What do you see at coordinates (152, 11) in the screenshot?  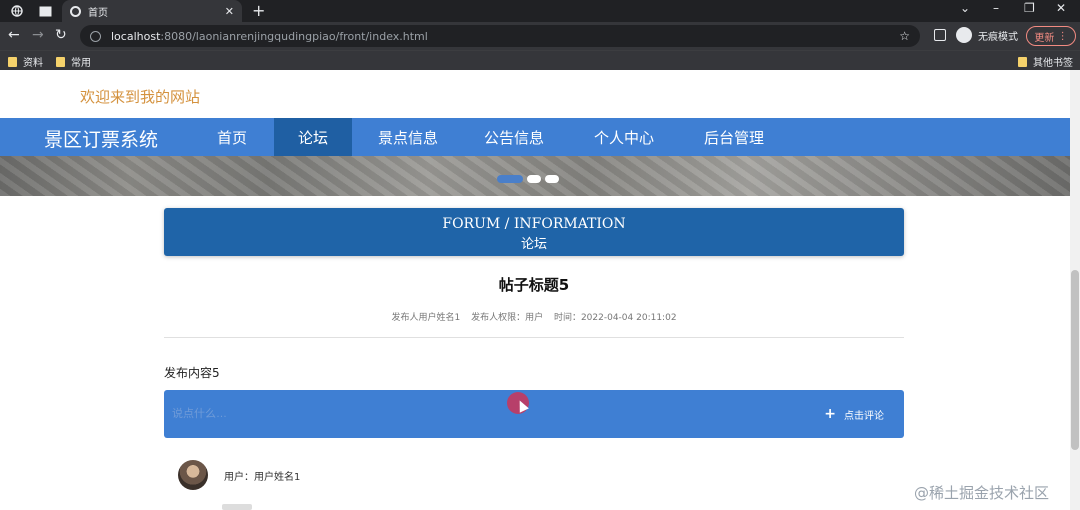 I see `browser-tab-active: 首页 ✕` at bounding box center [152, 11].